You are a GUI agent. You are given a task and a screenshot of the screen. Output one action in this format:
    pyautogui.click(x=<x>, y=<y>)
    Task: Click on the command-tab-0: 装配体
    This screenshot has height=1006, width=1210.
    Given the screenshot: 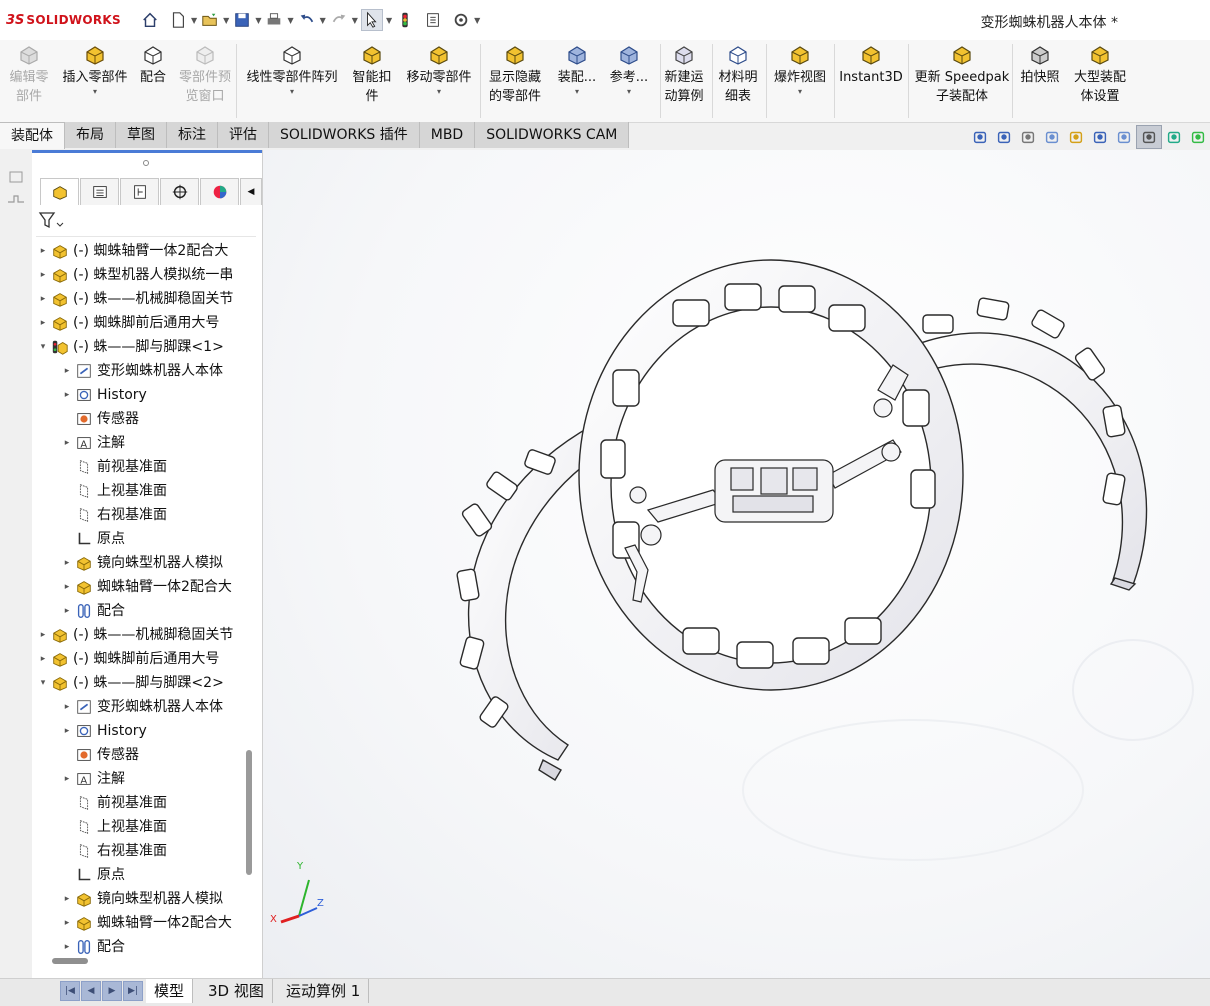 What is the action you would take?
    pyautogui.click(x=32, y=135)
    